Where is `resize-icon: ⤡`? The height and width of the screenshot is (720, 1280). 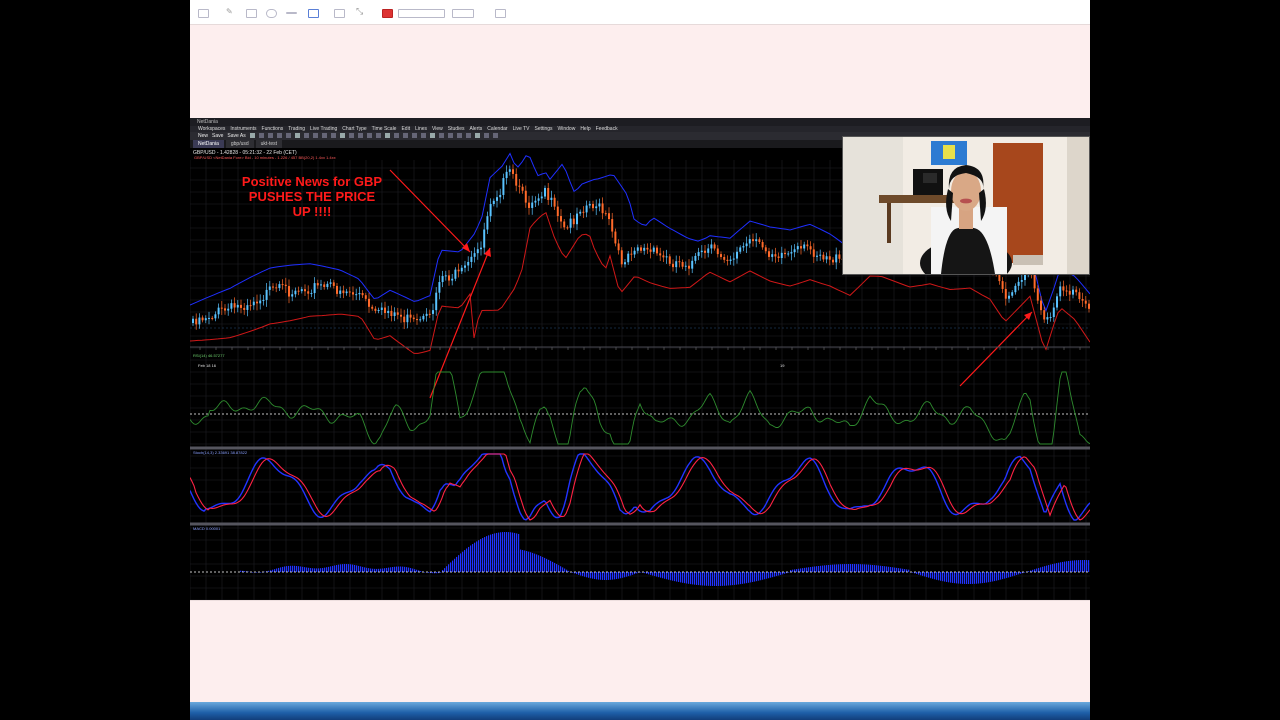
resize-icon: ⤡ is located at coordinates (360, 11).